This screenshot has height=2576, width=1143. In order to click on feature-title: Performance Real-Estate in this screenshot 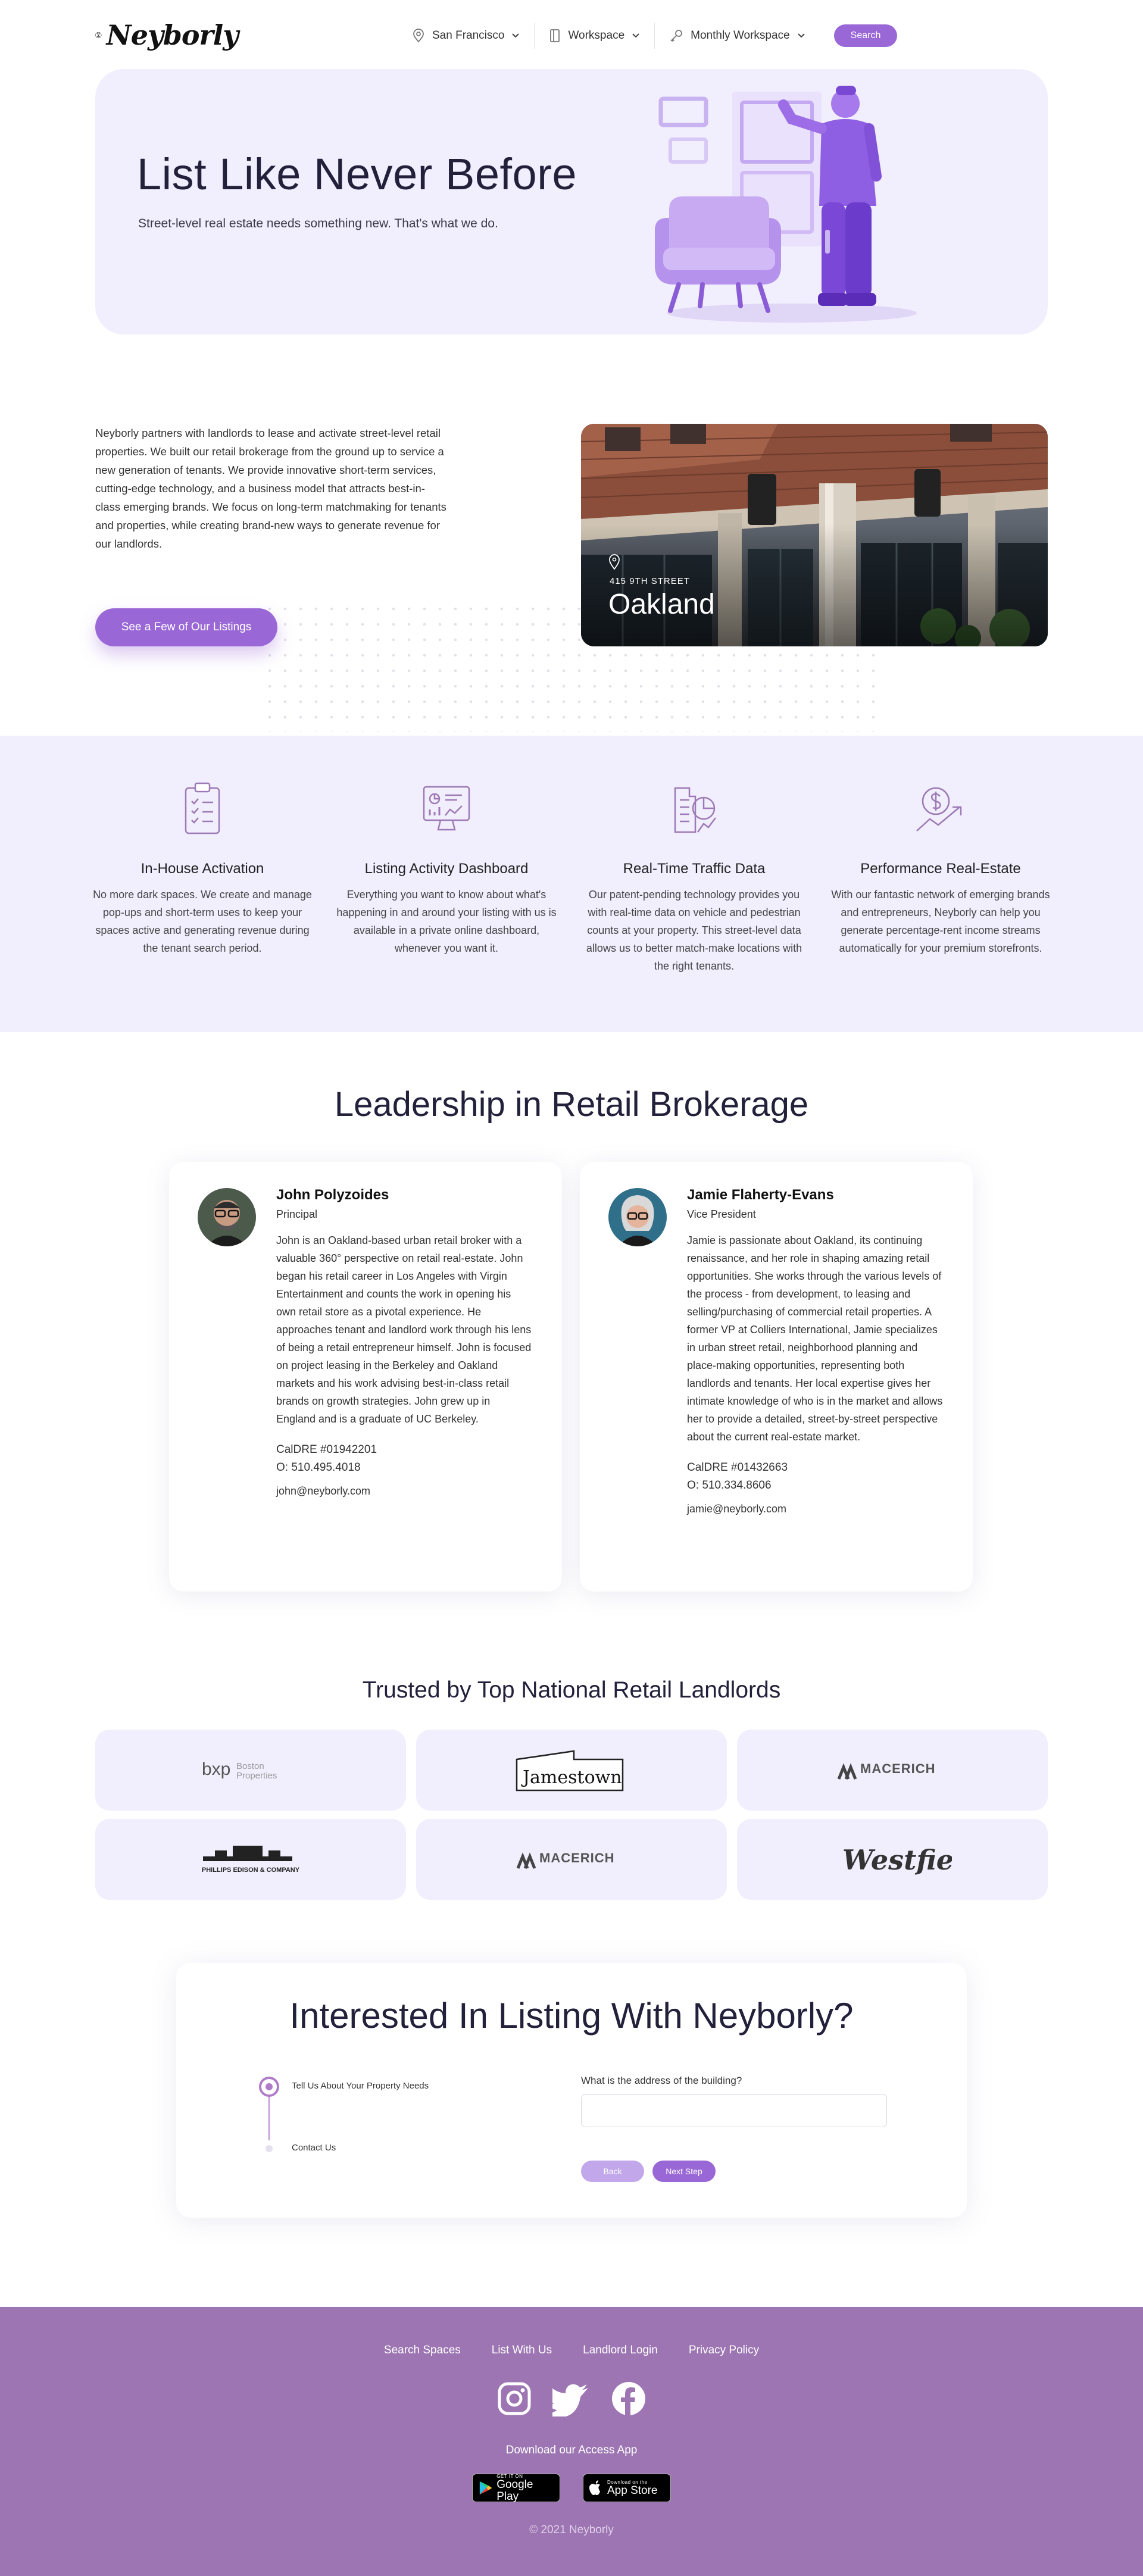, I will do `click(940, 869)`.